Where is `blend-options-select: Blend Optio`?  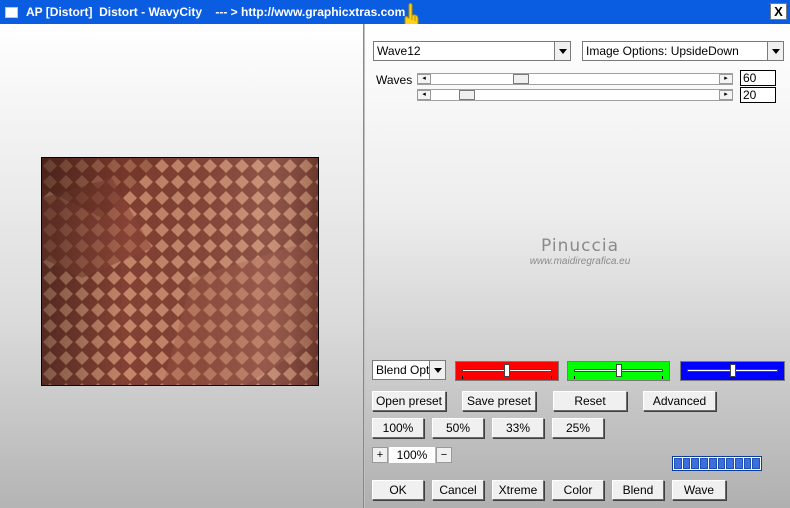 blend-options-select: Blend Optio is located at coordinates (409, 370).